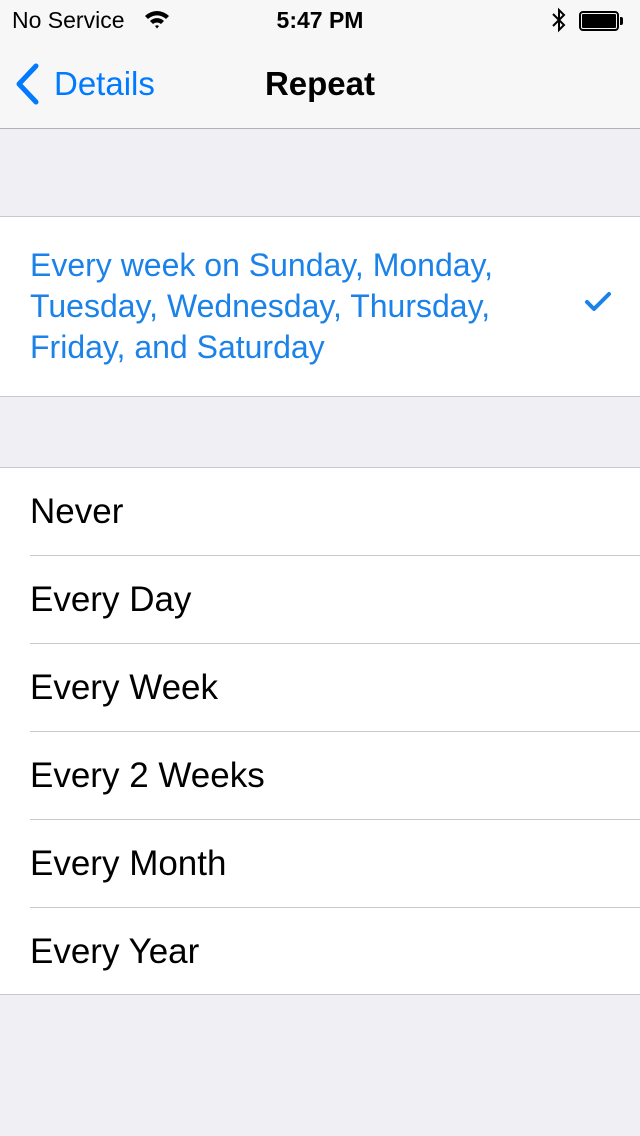 The width and height of the screenshot is (640, 1136). I want to click on option-never: Never, so click(335, 512).